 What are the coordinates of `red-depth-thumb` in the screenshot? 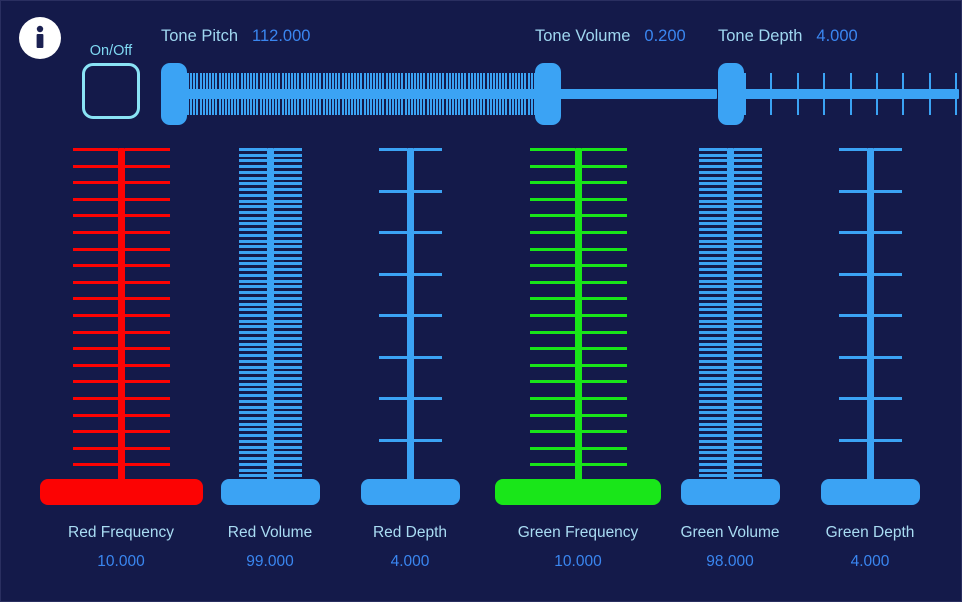 It's located at (410, 492).